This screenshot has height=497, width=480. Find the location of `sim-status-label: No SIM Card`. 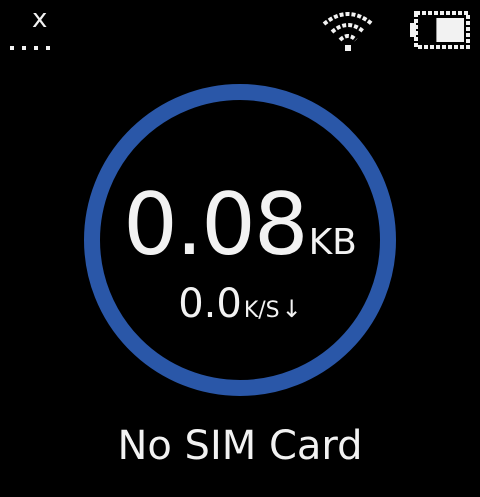

sim-status-label: No SIM Card is located at coordinates (240, 446).